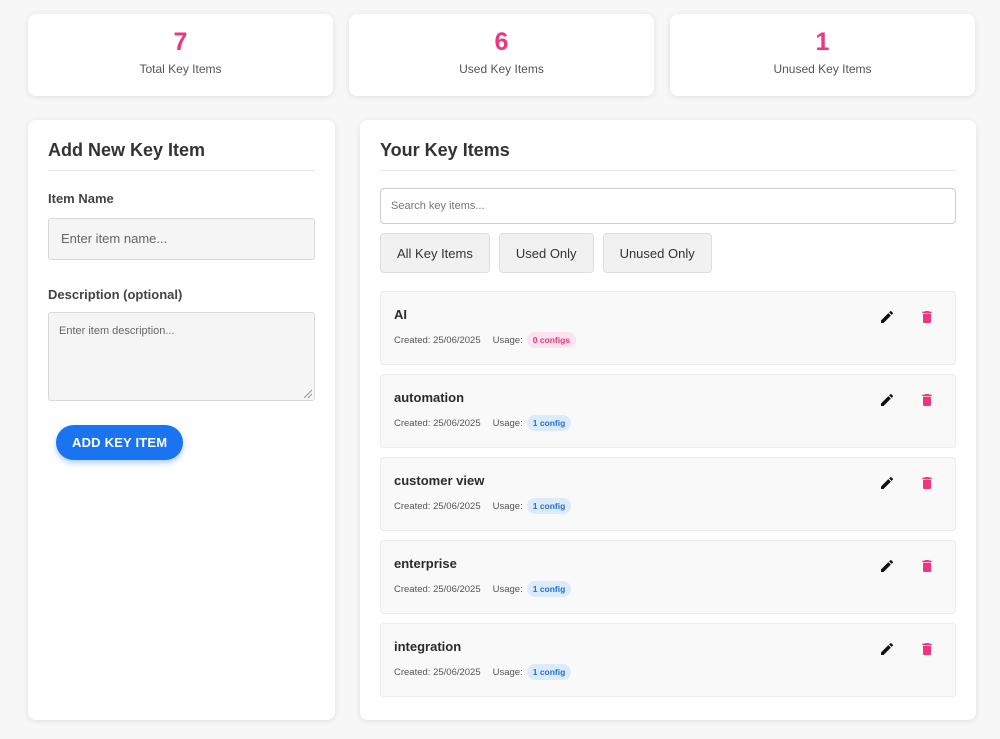  I want to click on stat-label: Used Key Items, so click(501, 69).